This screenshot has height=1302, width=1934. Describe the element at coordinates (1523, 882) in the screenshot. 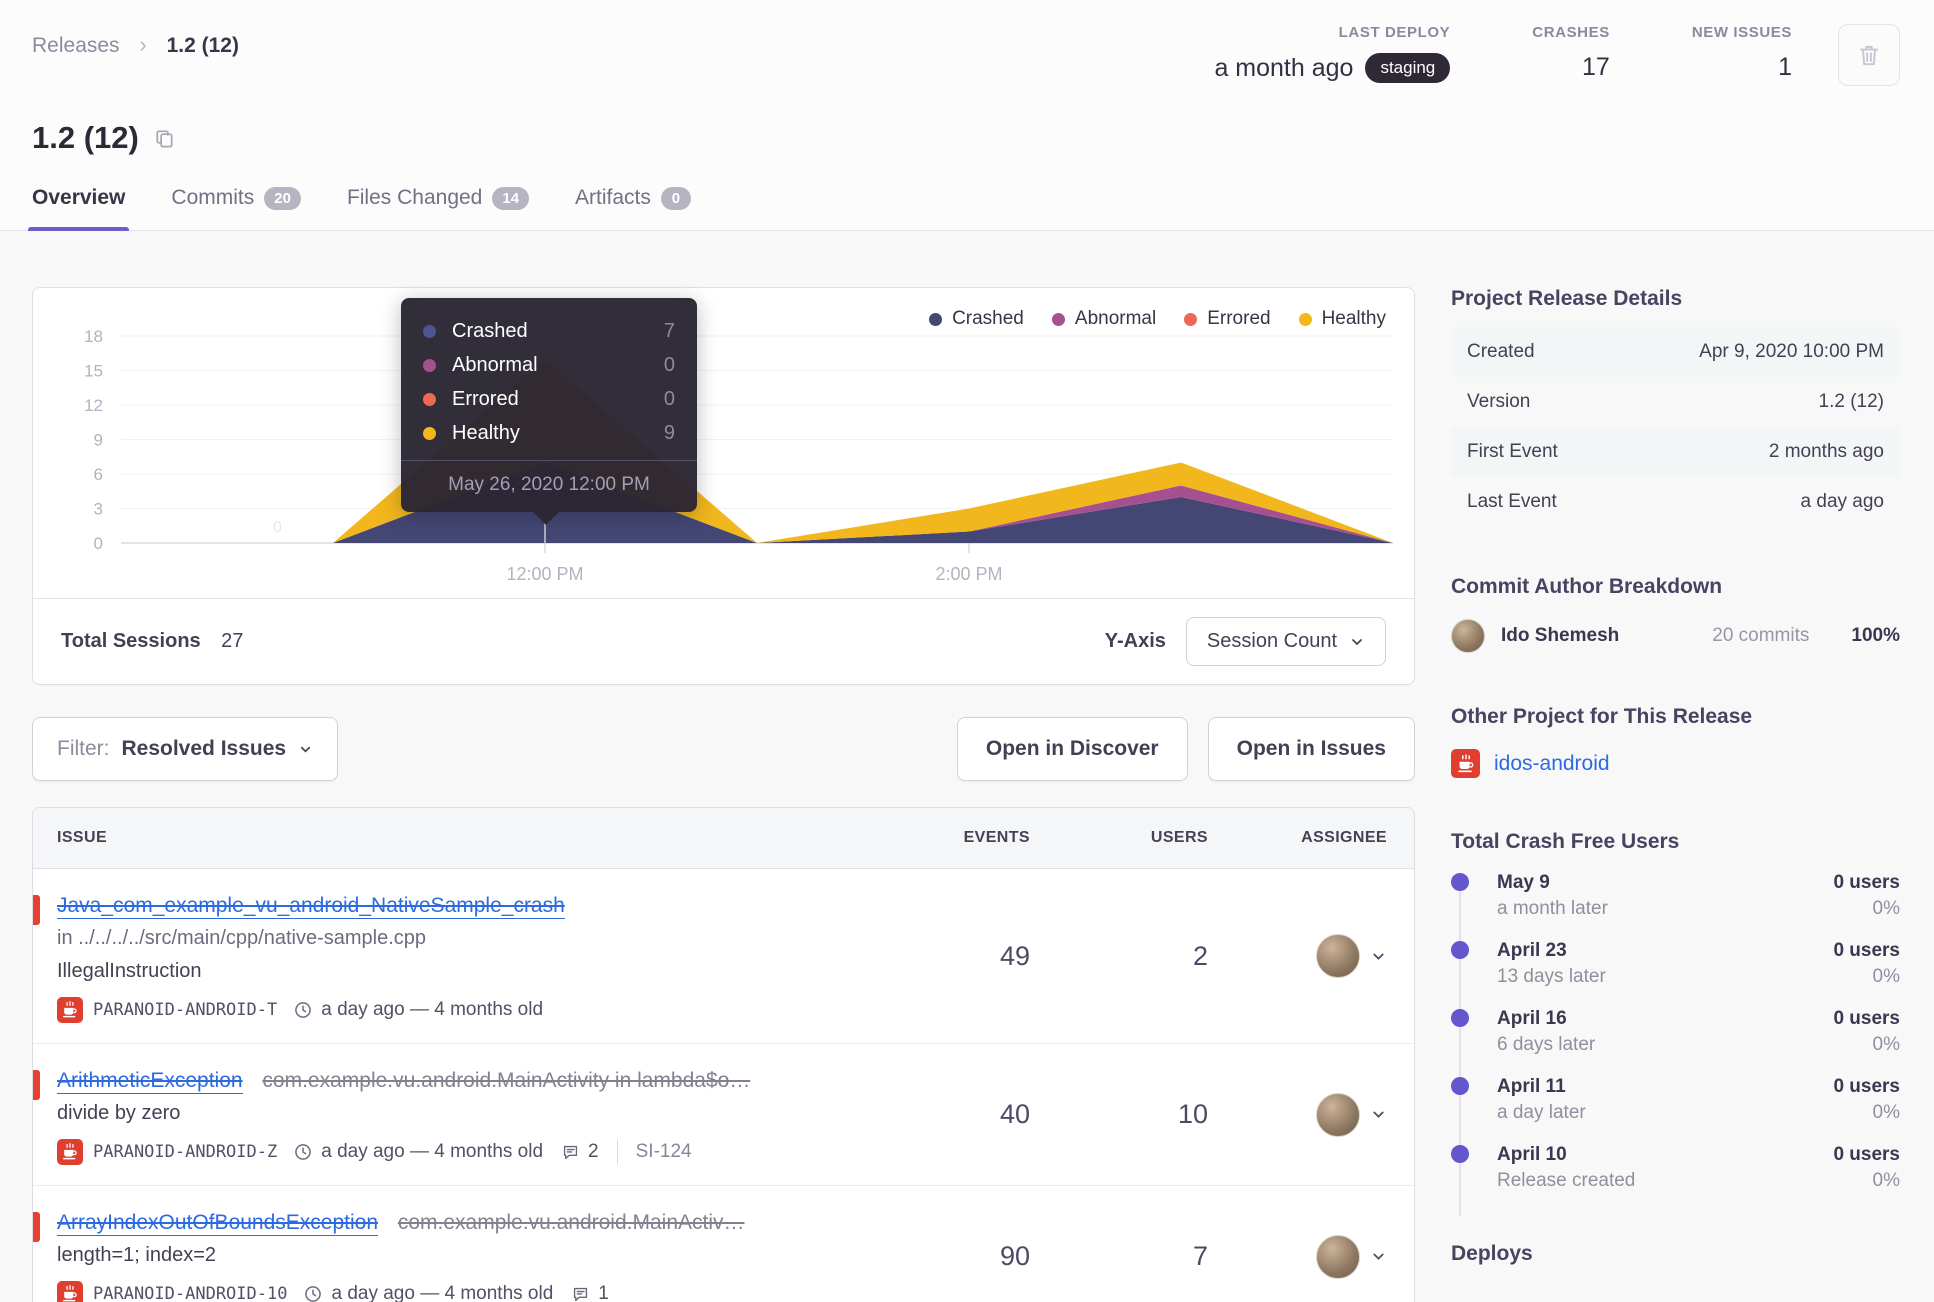

I see `timeline-date: May 9` at that location.